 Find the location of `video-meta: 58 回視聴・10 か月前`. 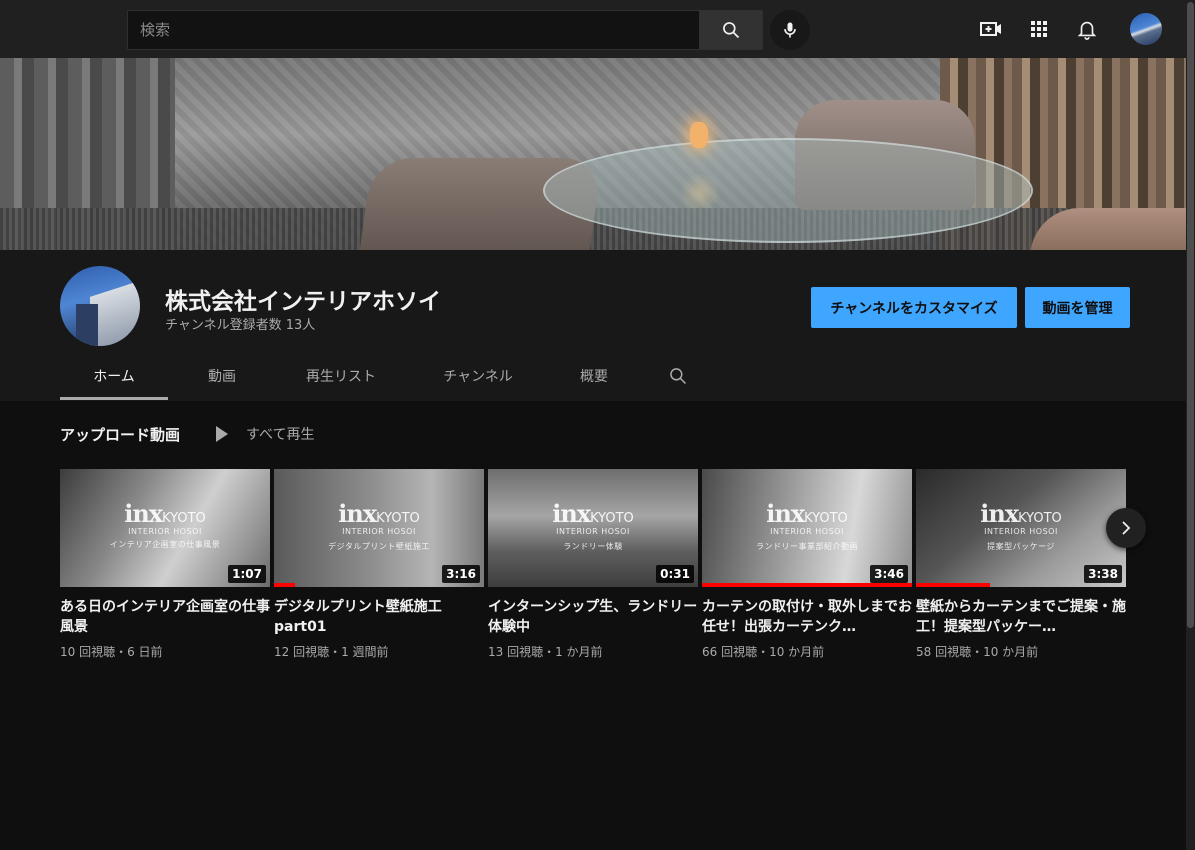

video-meta: 58 回視聴・10 か月前 is located at coordinates (977, 652).